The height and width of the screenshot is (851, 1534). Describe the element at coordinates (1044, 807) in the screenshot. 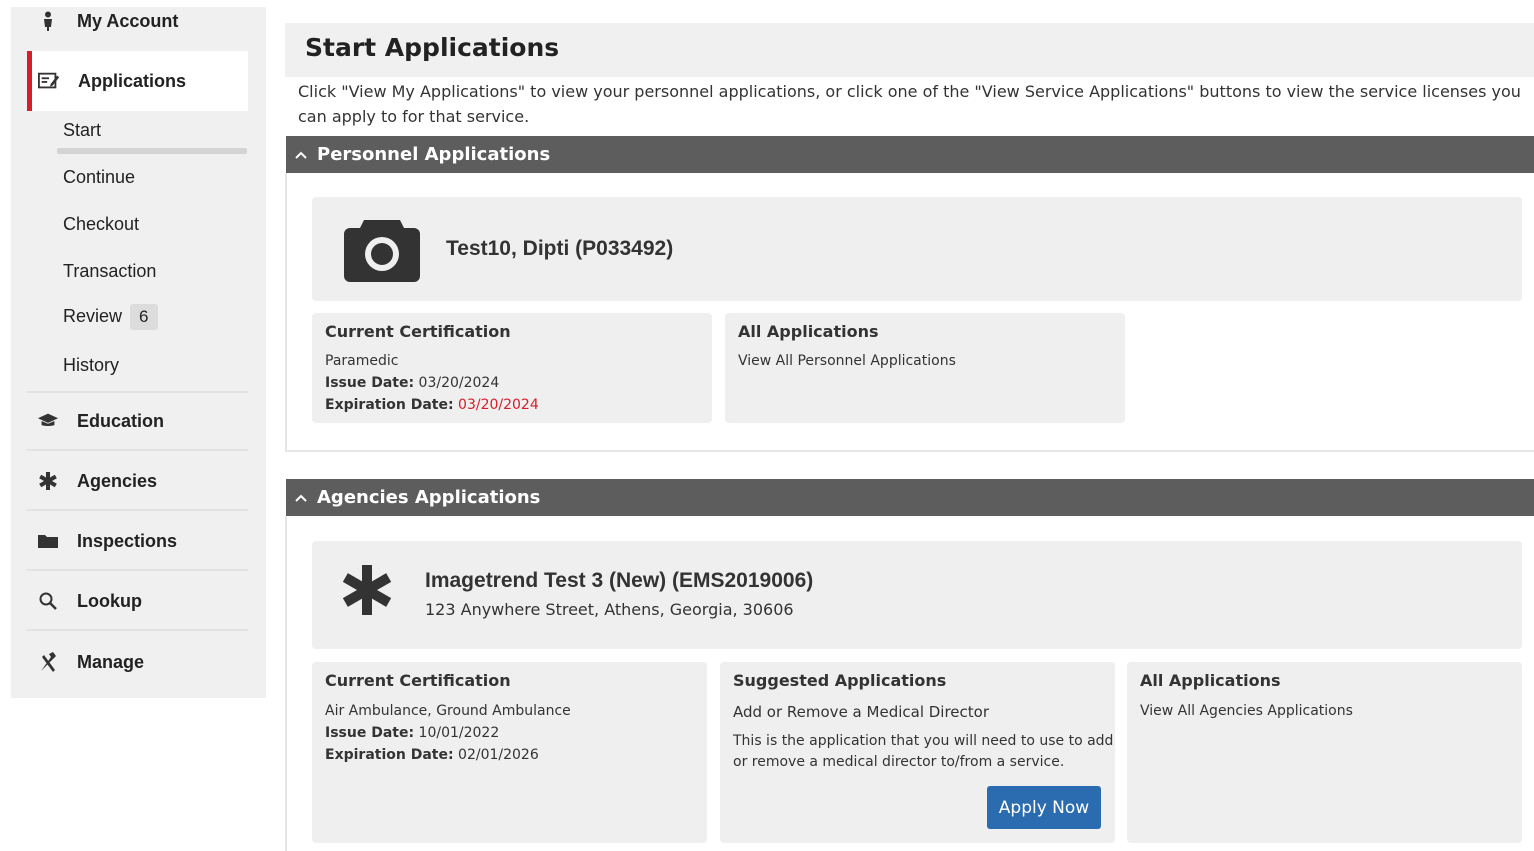

I see `apply-now-button: Apply Now` at that location.